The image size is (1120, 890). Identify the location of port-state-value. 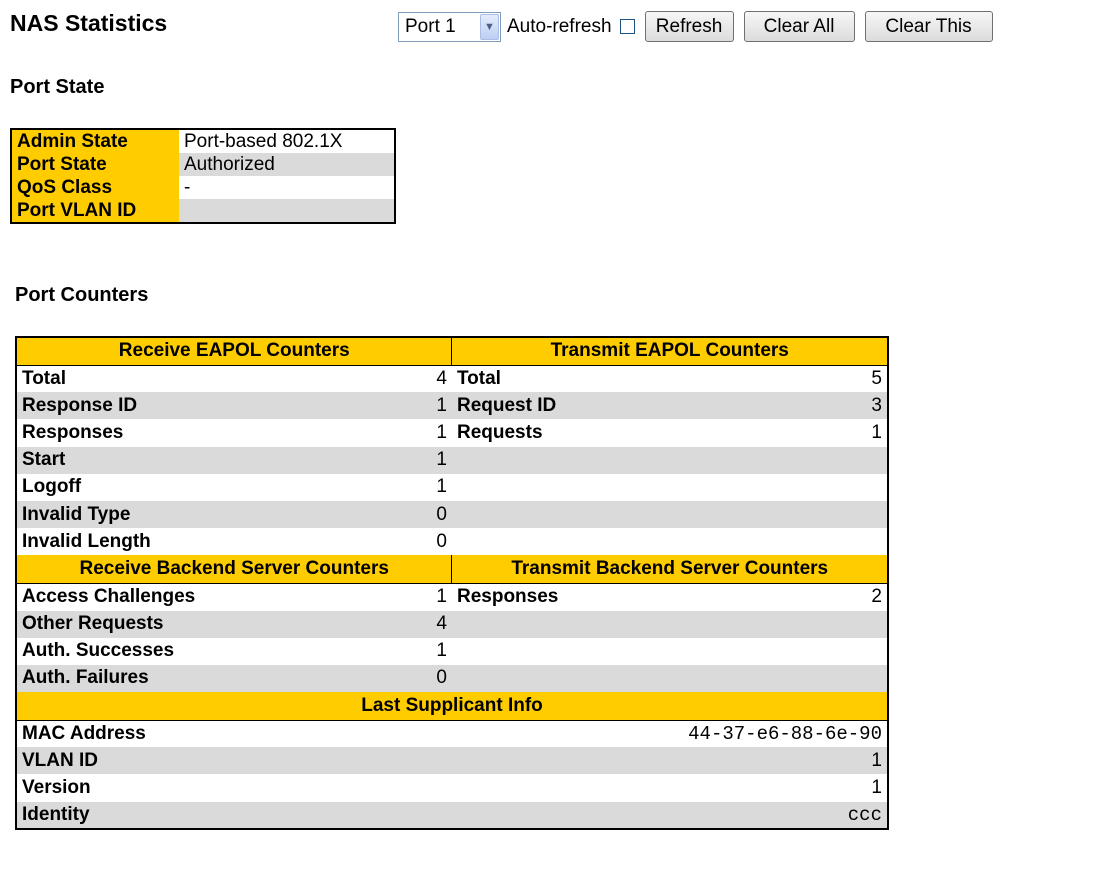
(287, 211).